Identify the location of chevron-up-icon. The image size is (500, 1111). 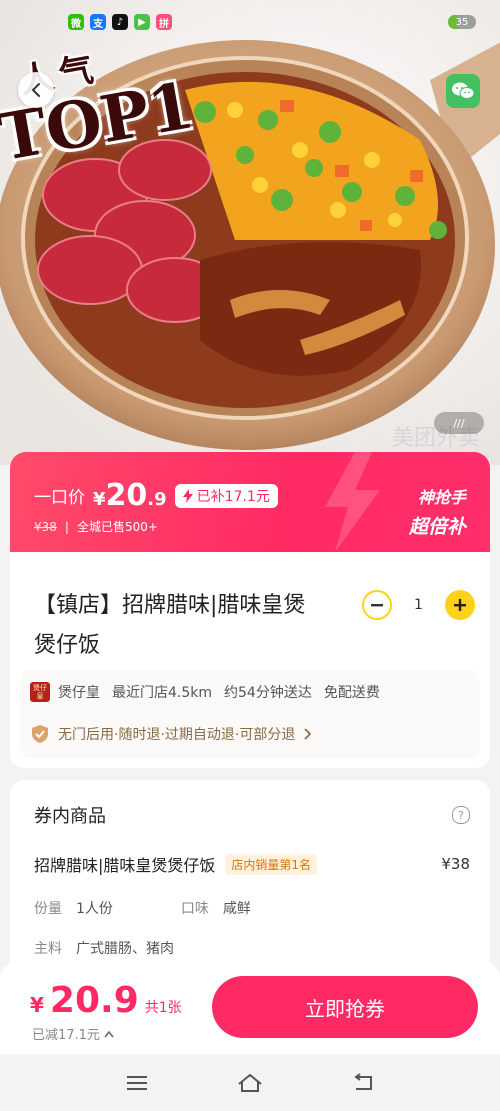
(109, 1033).